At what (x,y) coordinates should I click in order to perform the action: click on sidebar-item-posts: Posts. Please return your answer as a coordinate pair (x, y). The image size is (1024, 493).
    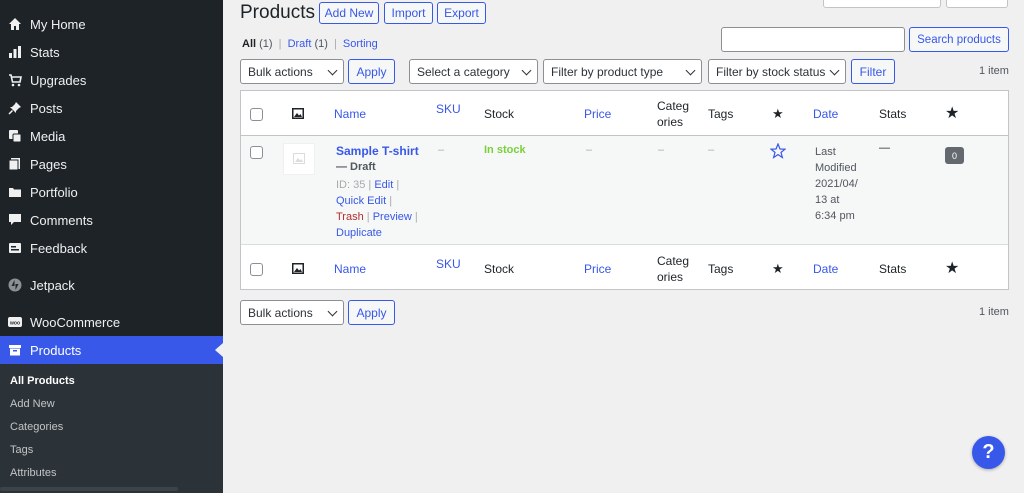
    Looking at the image, I should click on (111, 108).